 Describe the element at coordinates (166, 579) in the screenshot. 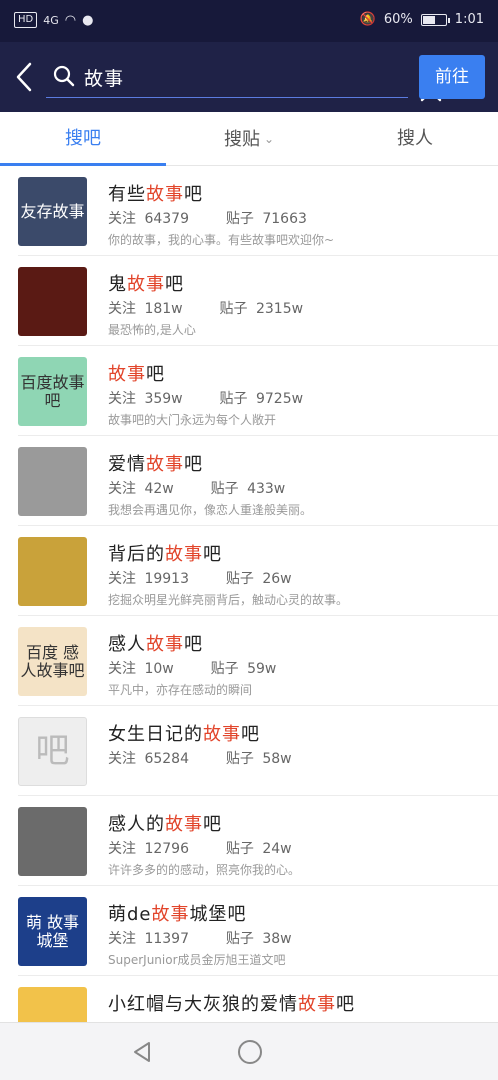

I see `follow-count: 19913` at that location.